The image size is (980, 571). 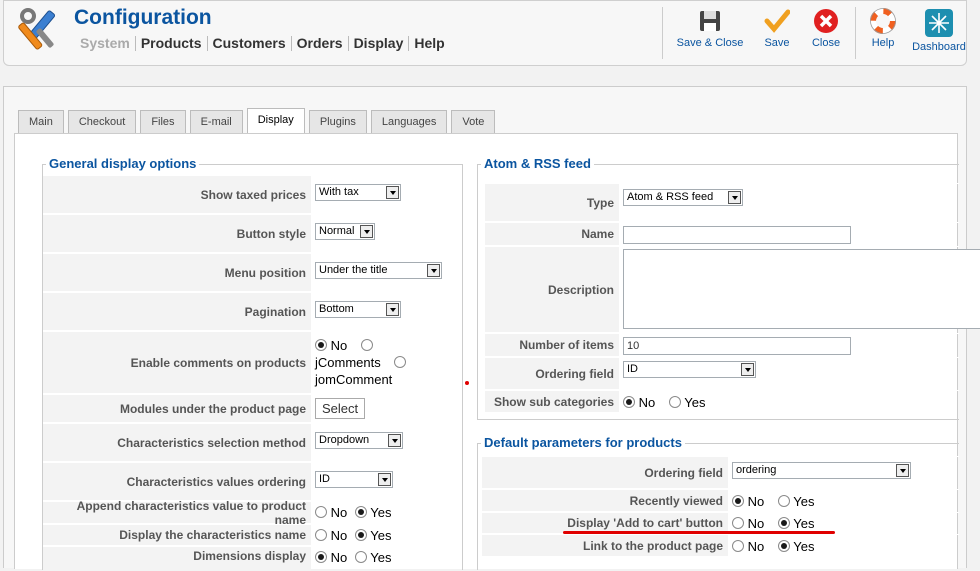 I want to click on menu-help: Help, so click(x=428, y=43).